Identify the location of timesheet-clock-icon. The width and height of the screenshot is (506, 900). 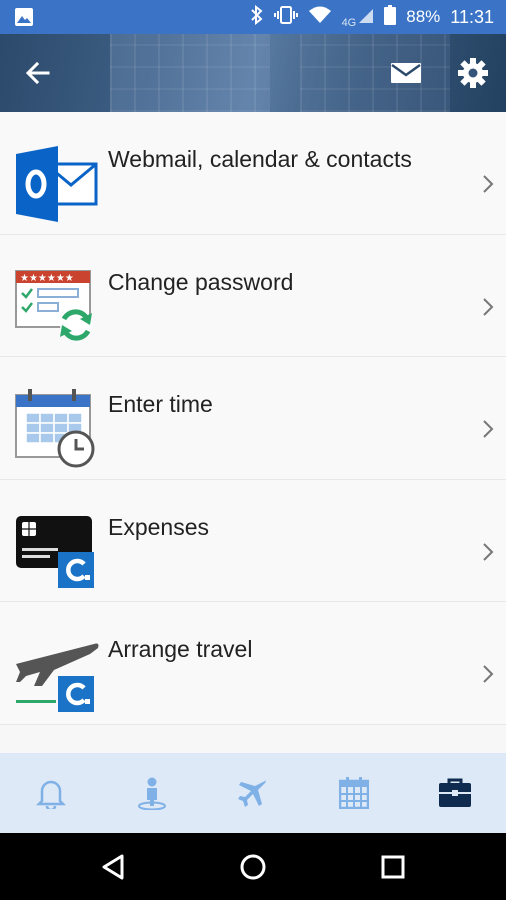
(57, 429).